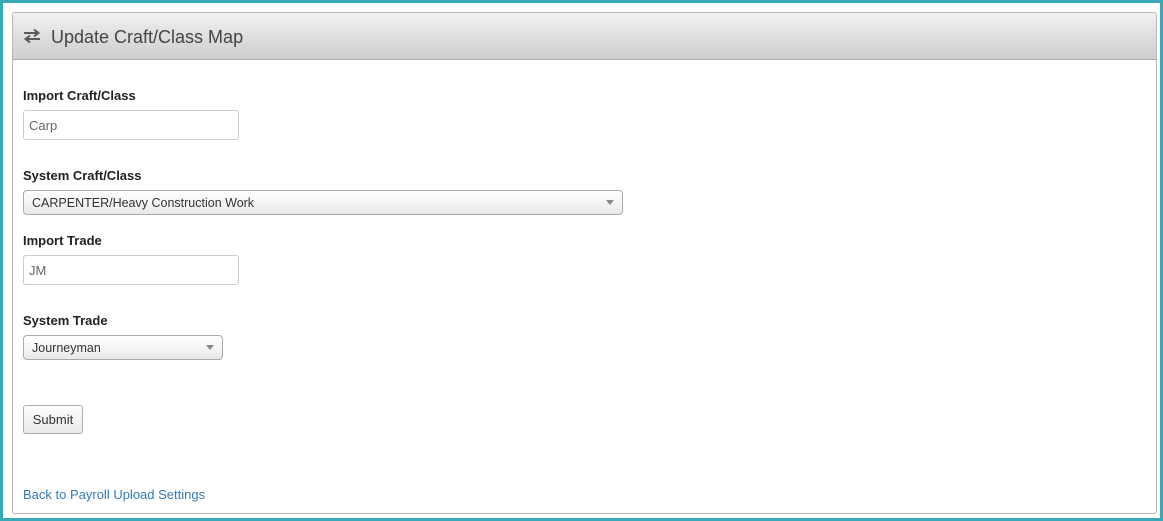 This screenshot has width=1163, height=521. I want to click on import-trade-input, so click(131, 270).